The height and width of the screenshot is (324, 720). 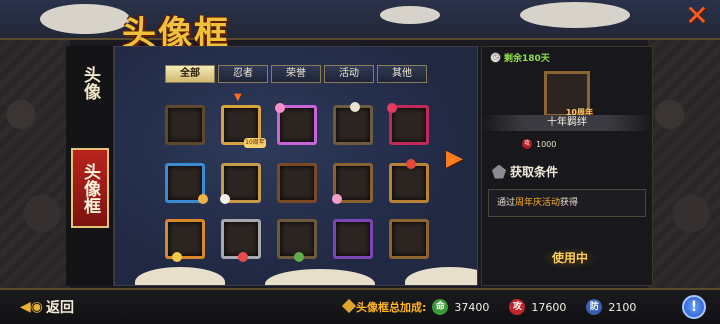 I want to click on bottom-bar: ◀◉ 返回 头像框总加成: 命 37400 攻 17600 防 2100 !, so click(x=360, y=306).